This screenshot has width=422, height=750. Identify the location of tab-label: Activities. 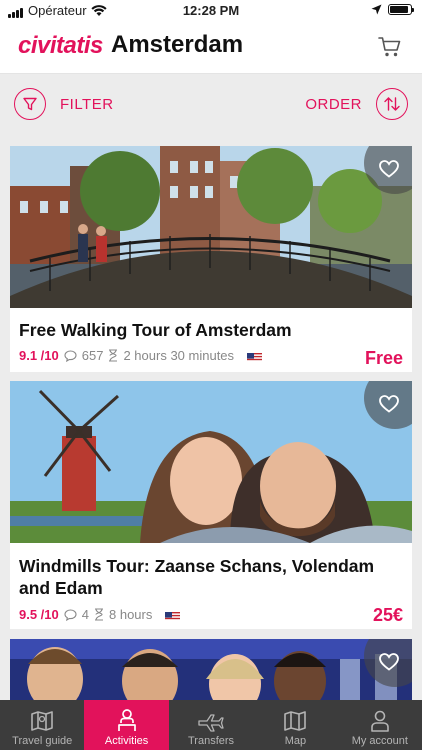
(126, 741).